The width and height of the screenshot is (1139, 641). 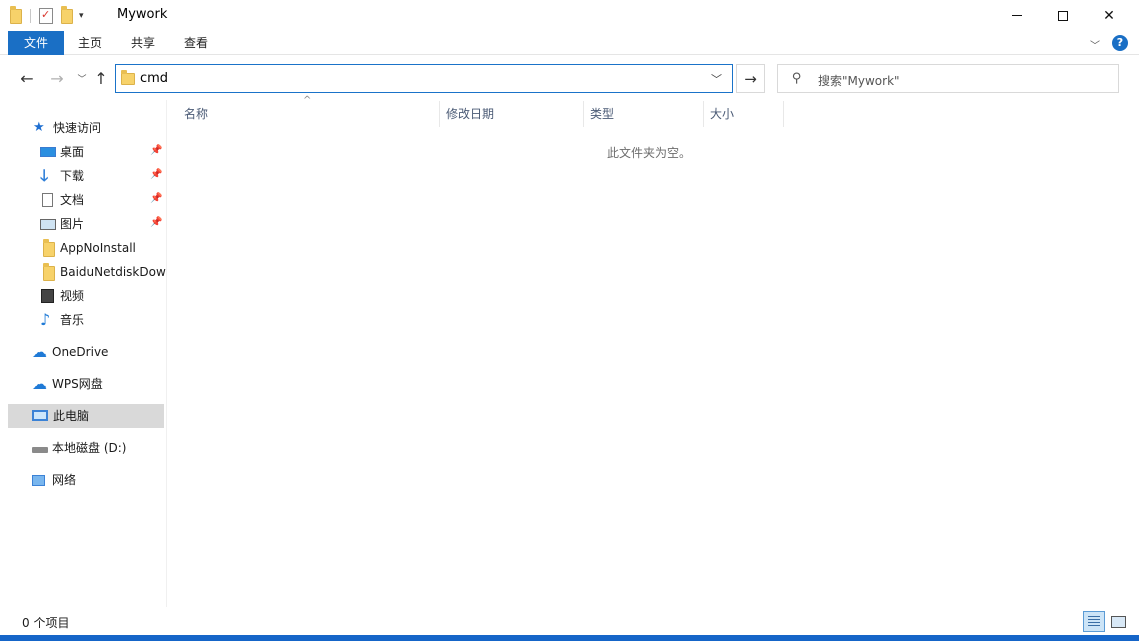 I want to click on customize-toolbar-dropdown: ▾, so click(x=81, y=16).